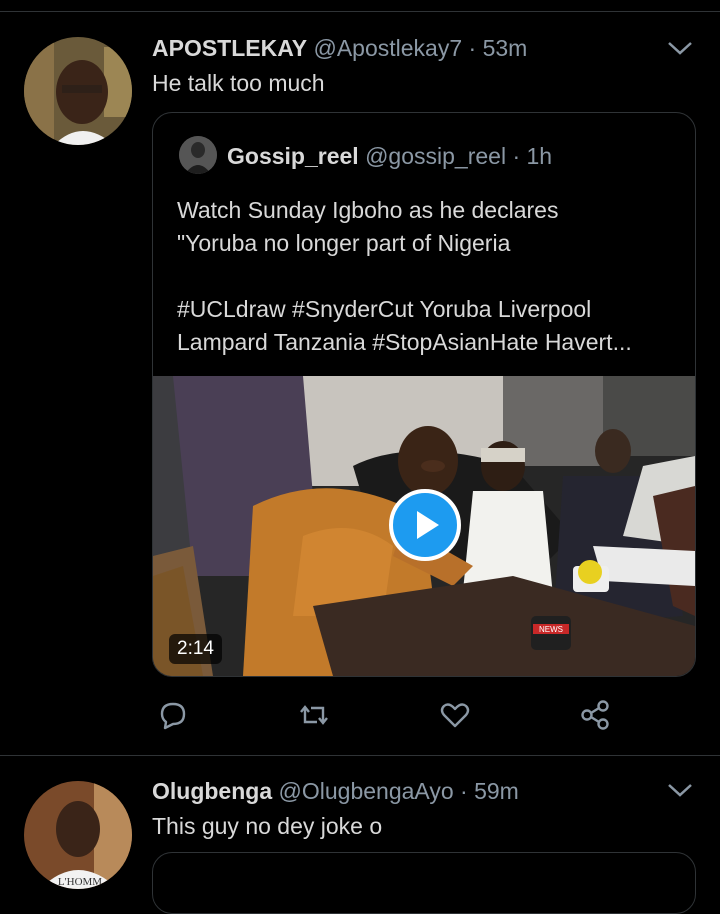 The width and height of the screenshot is (720, 914). What do you see at coordinates (496, 791) in the screenshot?
I see `timestamp: 59m` at bounding box center [496, 791].